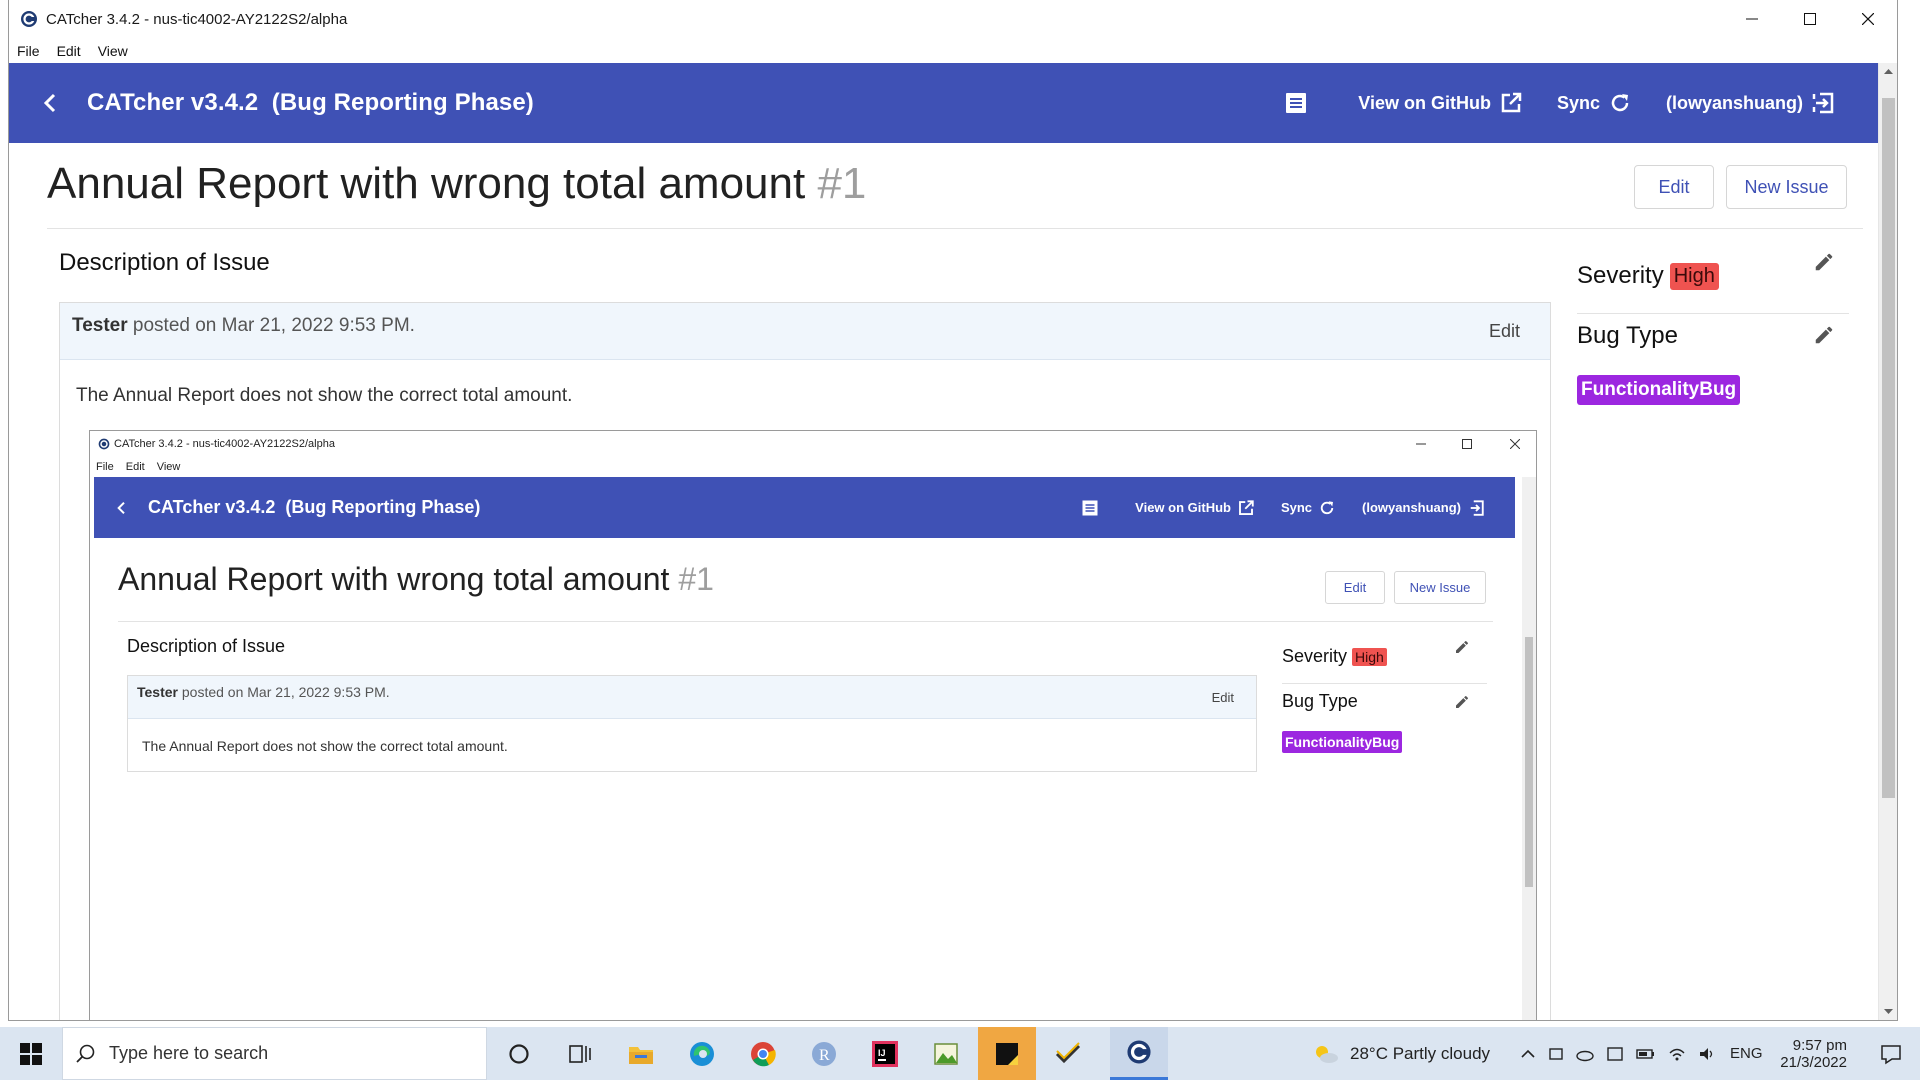 This screenshot has height=1080, width=1920. Describe the element at coordinates (1423, 508) in the screenshot. I see `screenshot-user: (lowyanshuang)` at that location.